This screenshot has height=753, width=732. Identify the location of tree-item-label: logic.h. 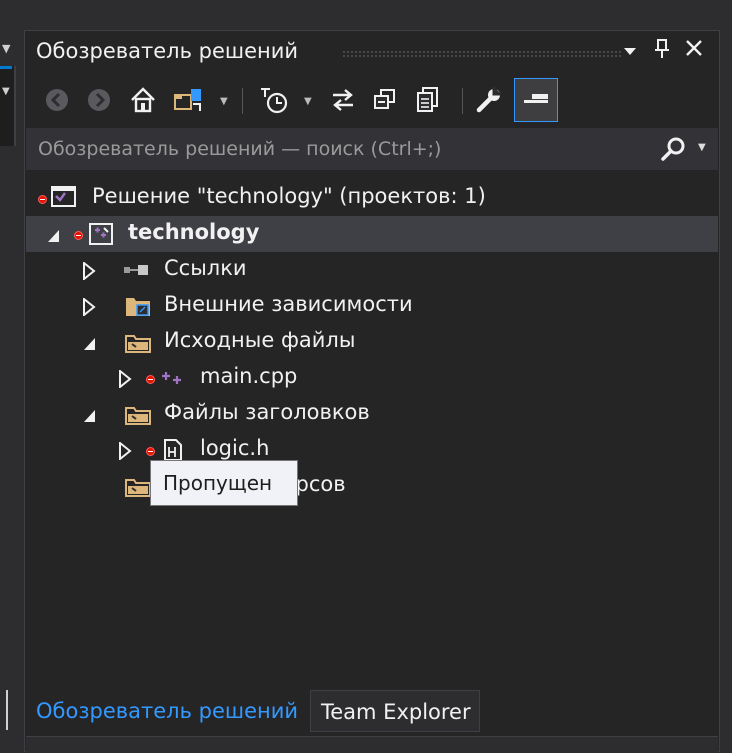
(235, 448).